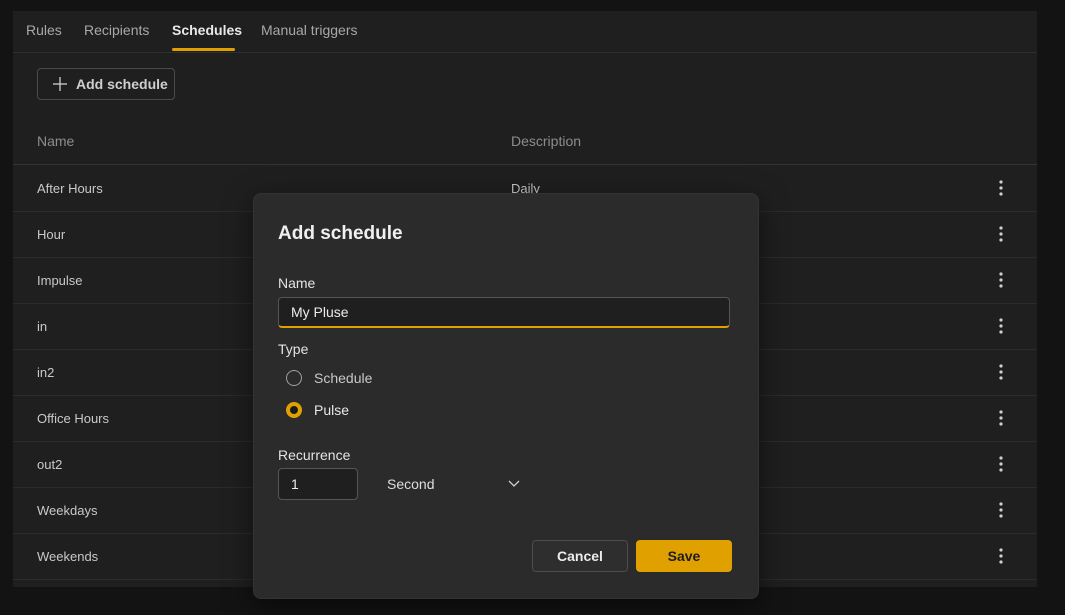 The height and width of the screenshot is (615, 1065). Describe the element at coordinates (293, 349) in the screenshot. I see `type-field-label: Type` at that location.